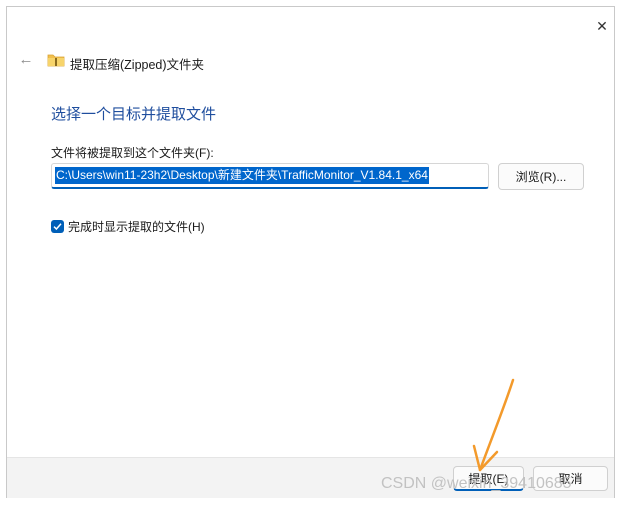 This screenshot has width=628, height=505. What do you see at coordinates (136, 227) in the screenshot?
I see `show-files-label: 完成时显示提取的文件(H)` at bounding box center [136, 227].